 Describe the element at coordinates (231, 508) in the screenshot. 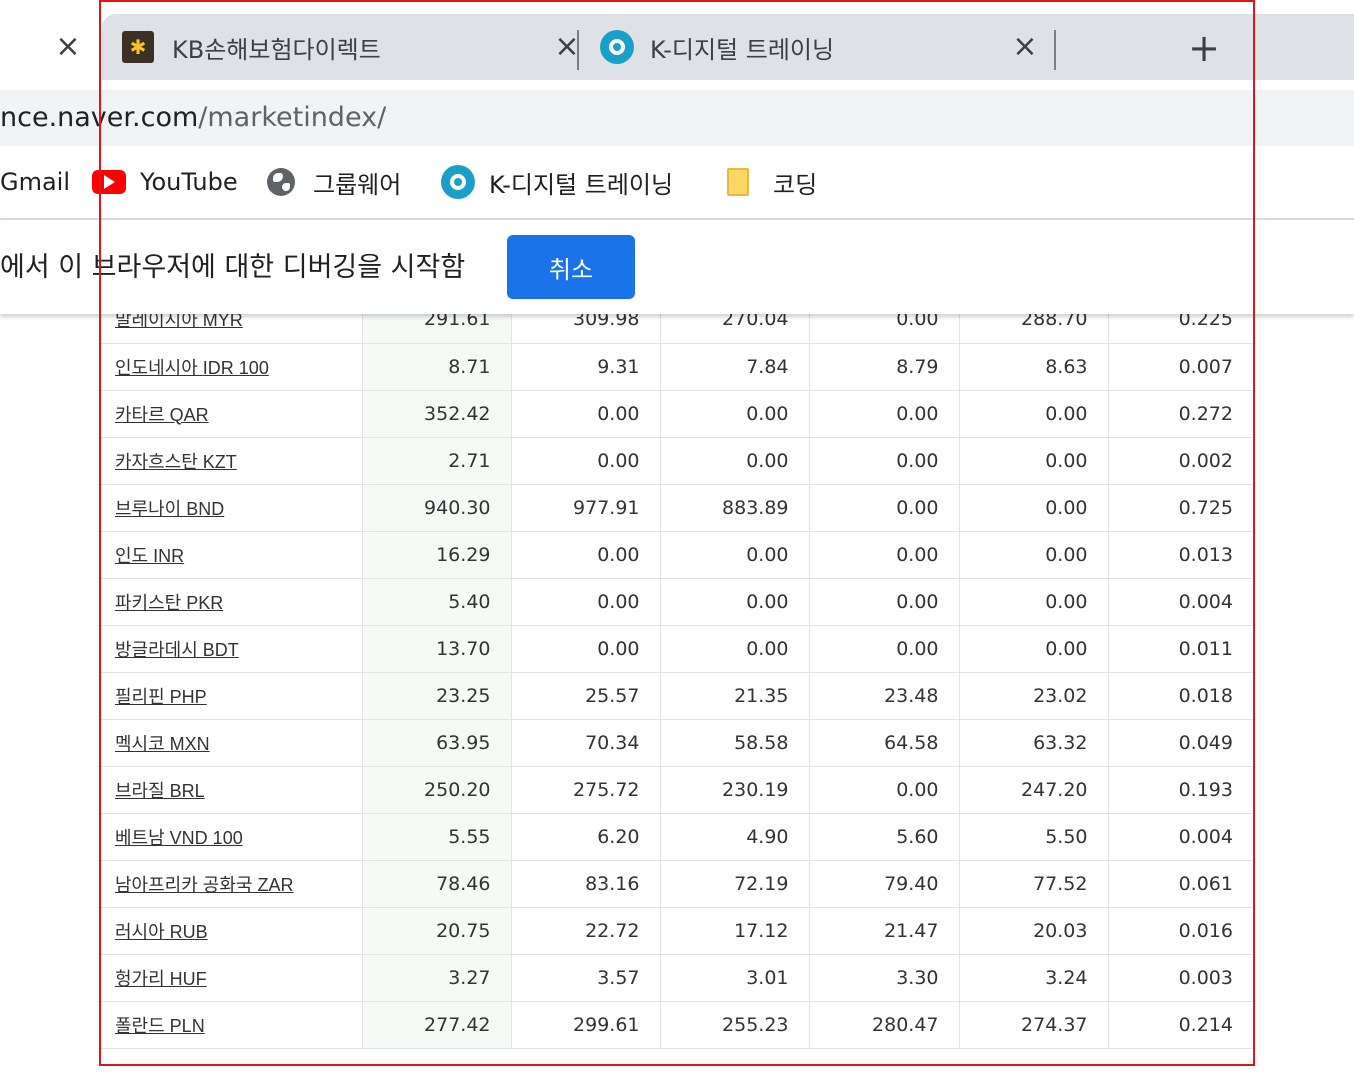

I see `currency-name-cell: 브루나이 BND` at that location.